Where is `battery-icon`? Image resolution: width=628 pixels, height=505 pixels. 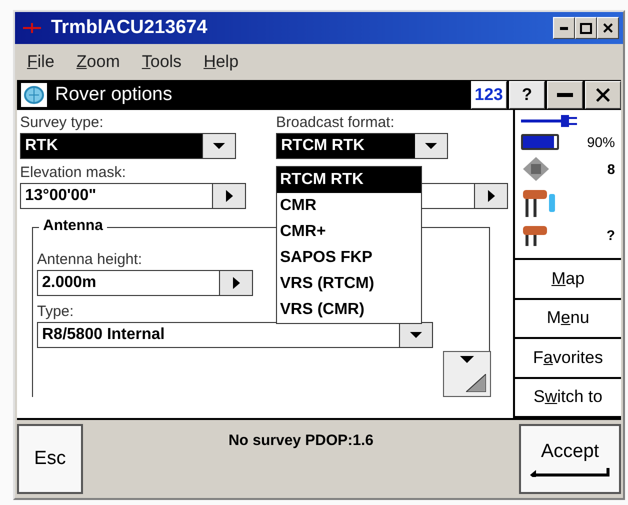
battery-icon is located at coordinates (540, 142).